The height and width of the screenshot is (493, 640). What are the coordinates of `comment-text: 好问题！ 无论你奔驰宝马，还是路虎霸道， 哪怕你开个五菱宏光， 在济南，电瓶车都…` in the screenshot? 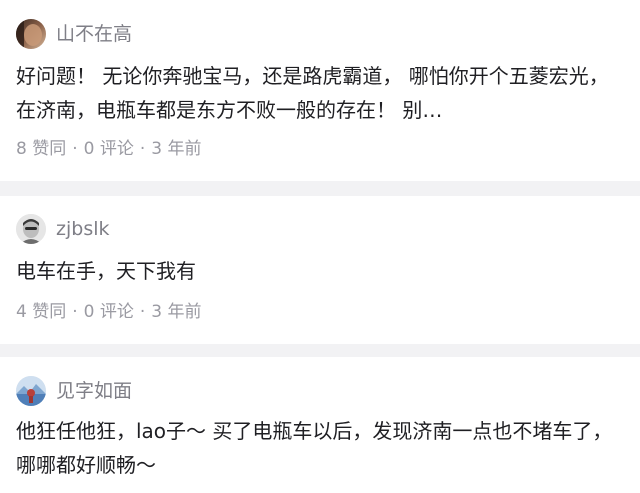 It's located at (319, 93).